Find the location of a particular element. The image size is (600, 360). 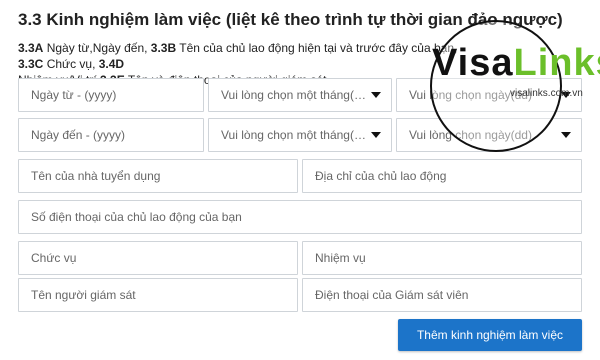

watermark-brand-a: Visa is located at coordinates (473, 63).